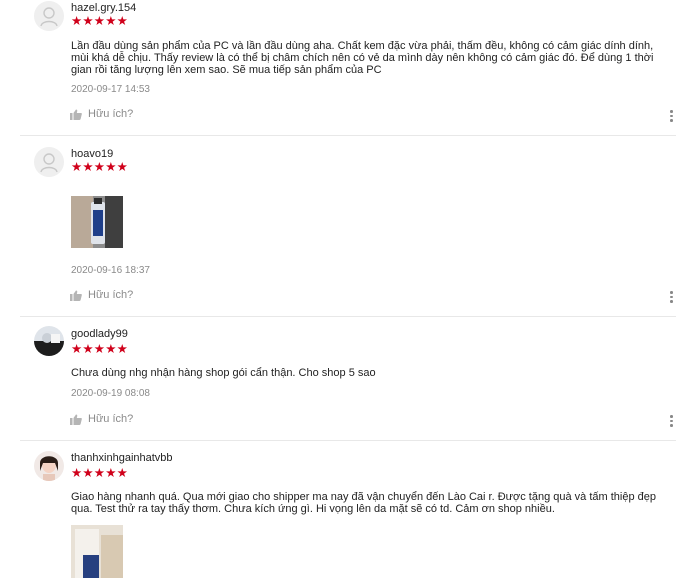  What do you see at coordinates (103, 8) in the screenshot?
I see `review-username: hazel.gry.154` at bounding box center [103, 8].